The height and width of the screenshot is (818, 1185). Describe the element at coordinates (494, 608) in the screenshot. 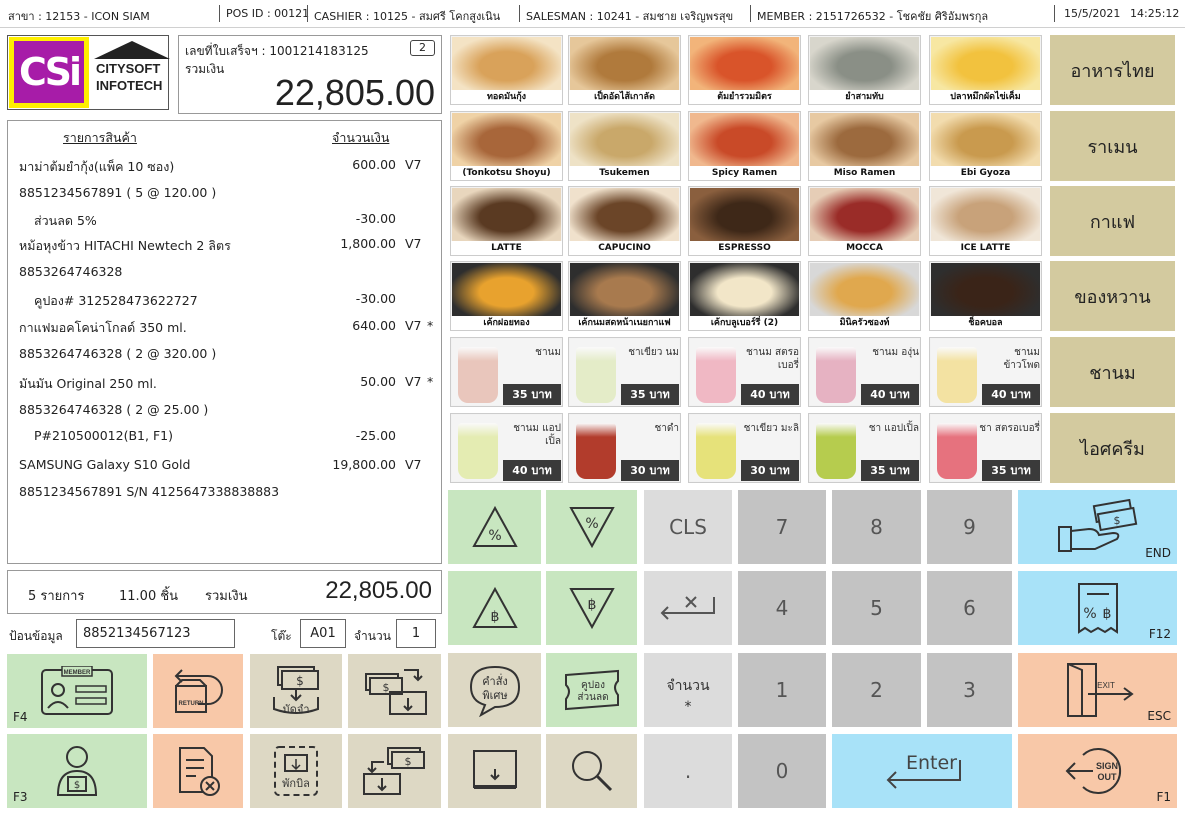

I see `baht-discount-item-button: ฿` at that location.